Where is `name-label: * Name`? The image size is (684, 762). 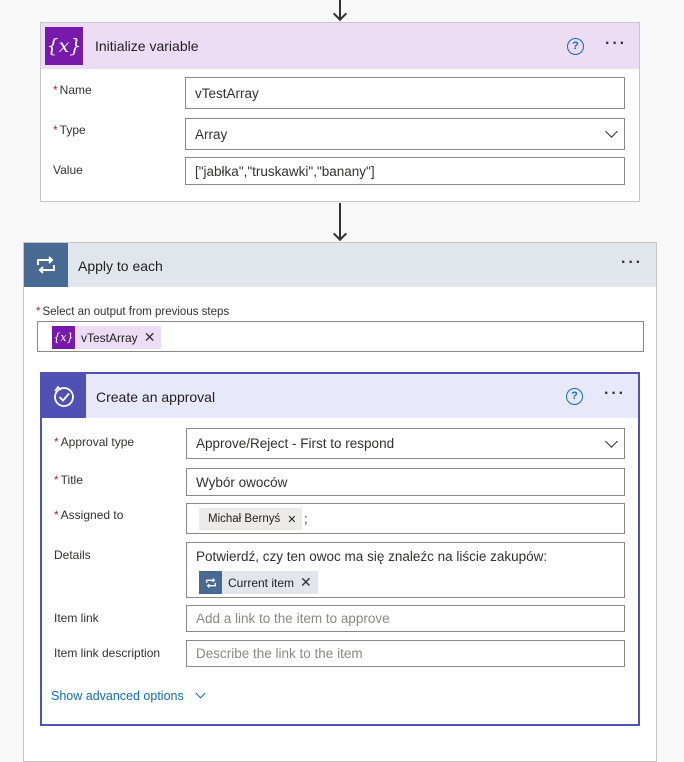
name-label: * Name is located at coordinates (72, 90).